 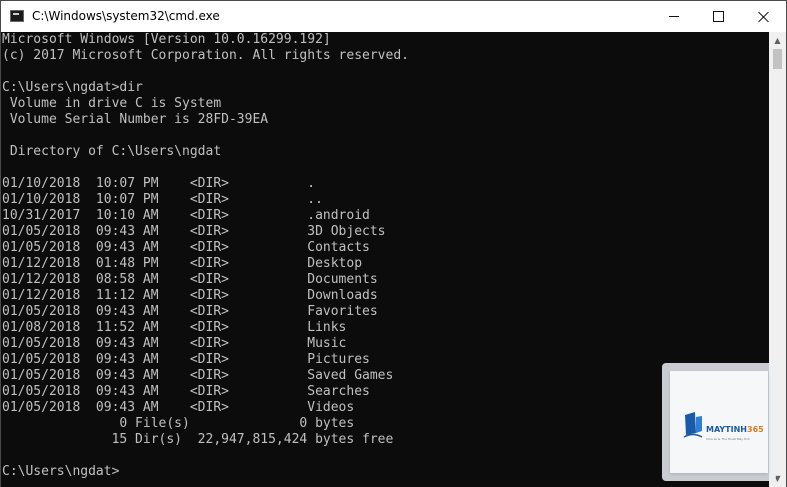 I want to click on scrollbar-thumb, so click(x=777, y=59).